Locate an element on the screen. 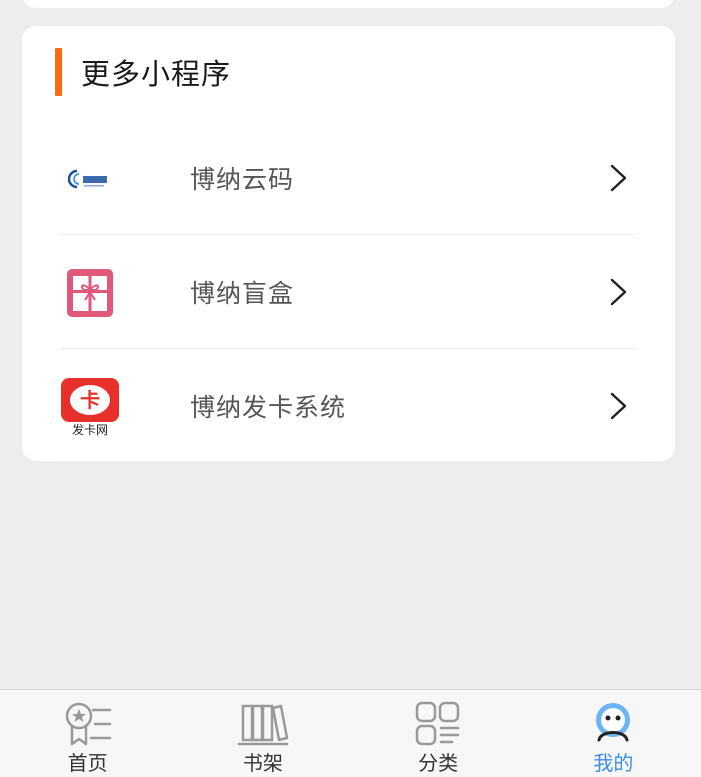 The height and width of the screenshot is (777, 701). gift-box-icon is located at coordinates (90, 293).